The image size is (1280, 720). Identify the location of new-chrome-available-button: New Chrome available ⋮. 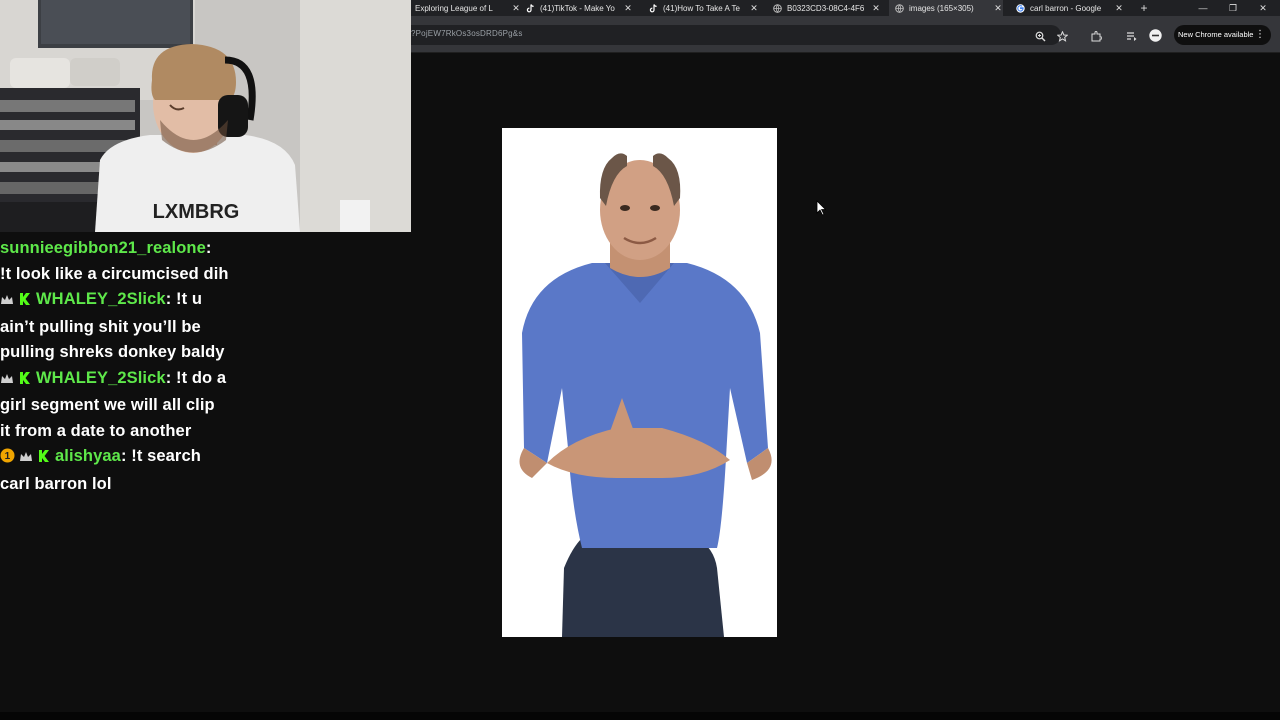
(1222, 35).